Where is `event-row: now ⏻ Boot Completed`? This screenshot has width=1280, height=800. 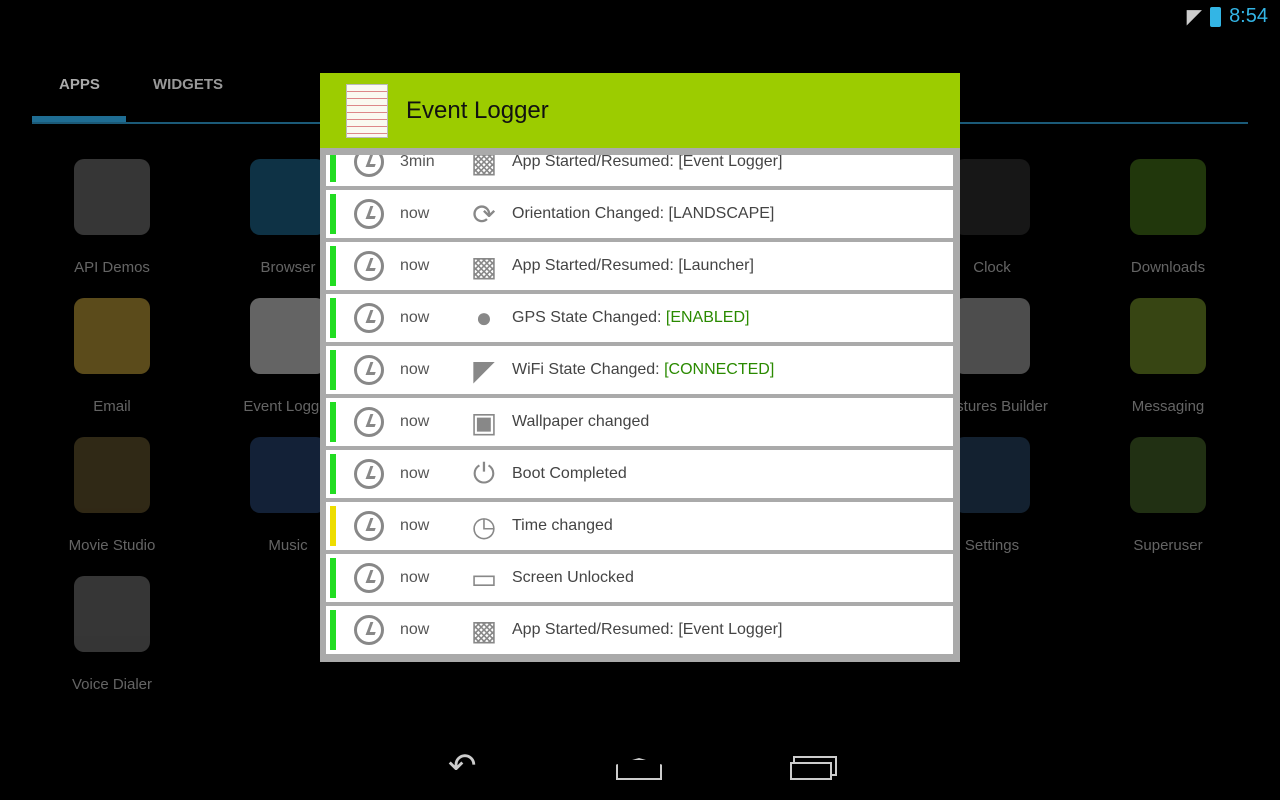 event-row: now ⏻ Boot Completed is located at coordinates (639, 474).